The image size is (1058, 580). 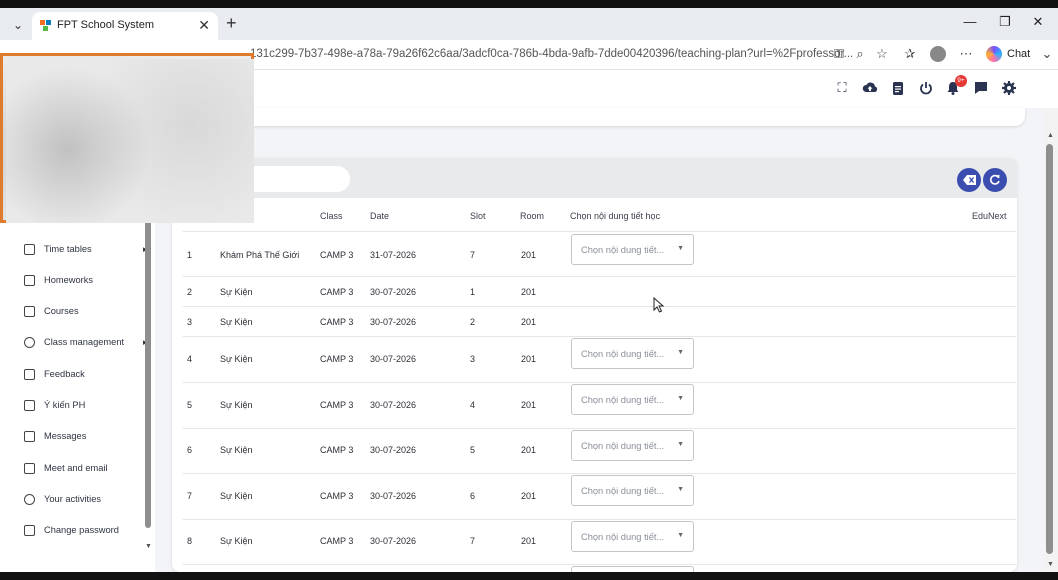 I want to click on tab-close-icon: ✕, so click(x=204, y=25).